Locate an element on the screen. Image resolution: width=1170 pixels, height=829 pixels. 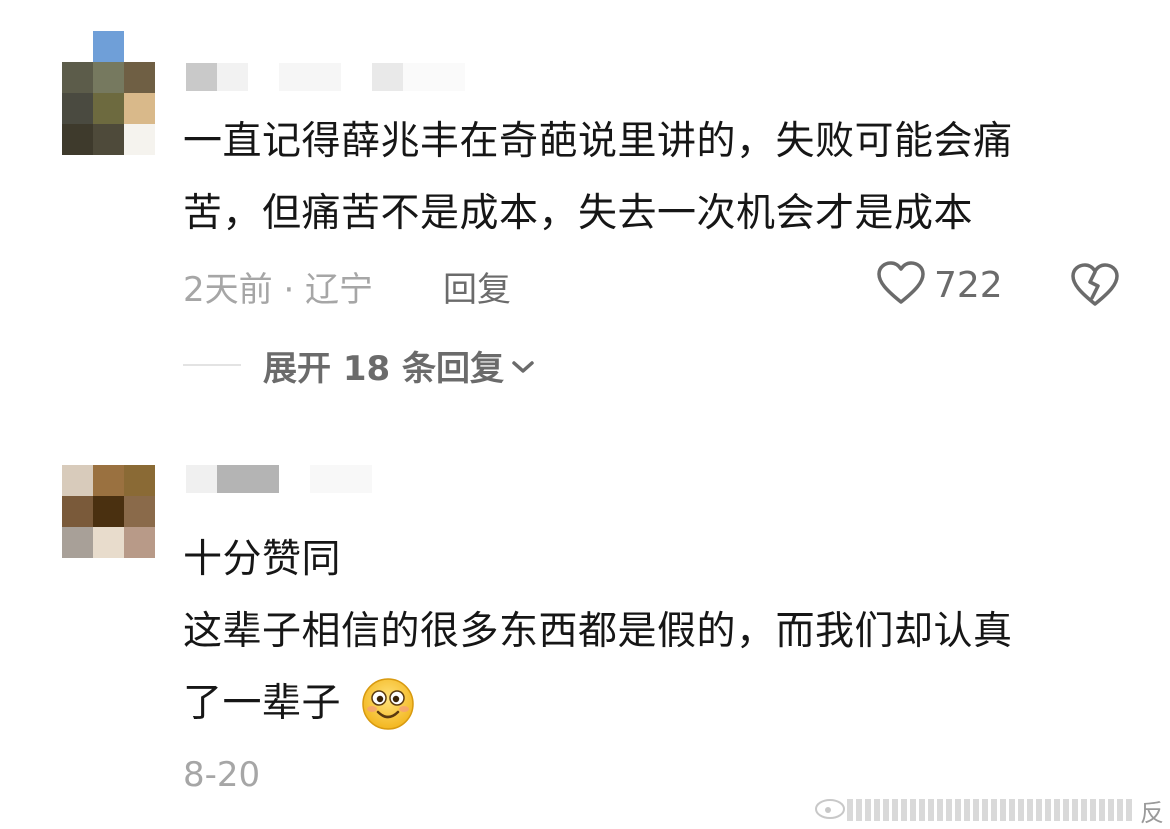
like-count: 722 is located at coordinates (968, 285).